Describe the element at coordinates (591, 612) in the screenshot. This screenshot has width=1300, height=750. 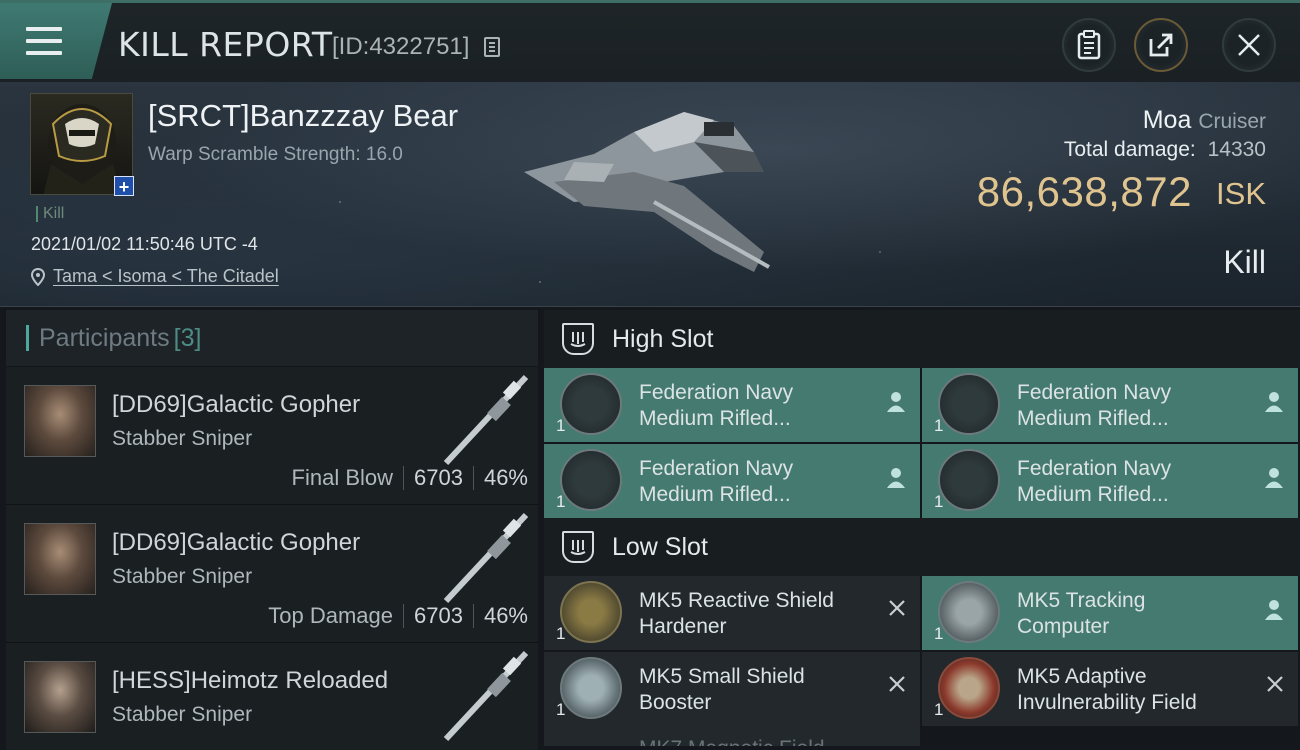
I see `shield-hardener-icon` at that location.